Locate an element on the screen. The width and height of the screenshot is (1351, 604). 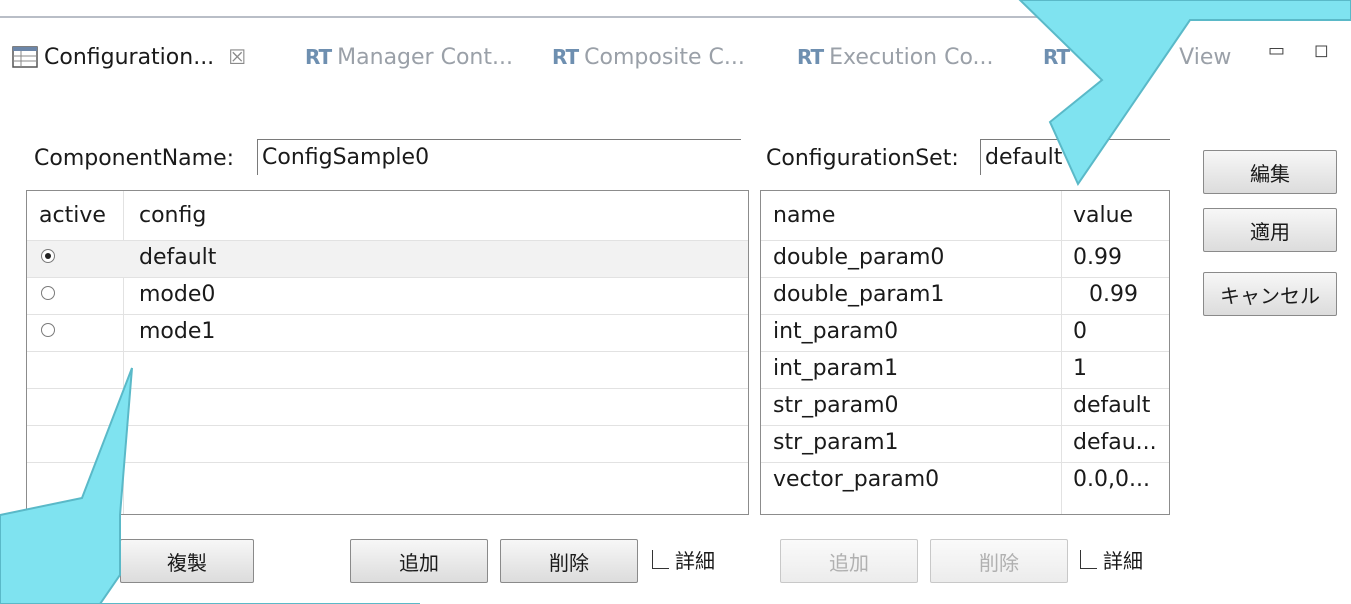
component-name-label: ComponentName: is located at coordinates (134, 158).